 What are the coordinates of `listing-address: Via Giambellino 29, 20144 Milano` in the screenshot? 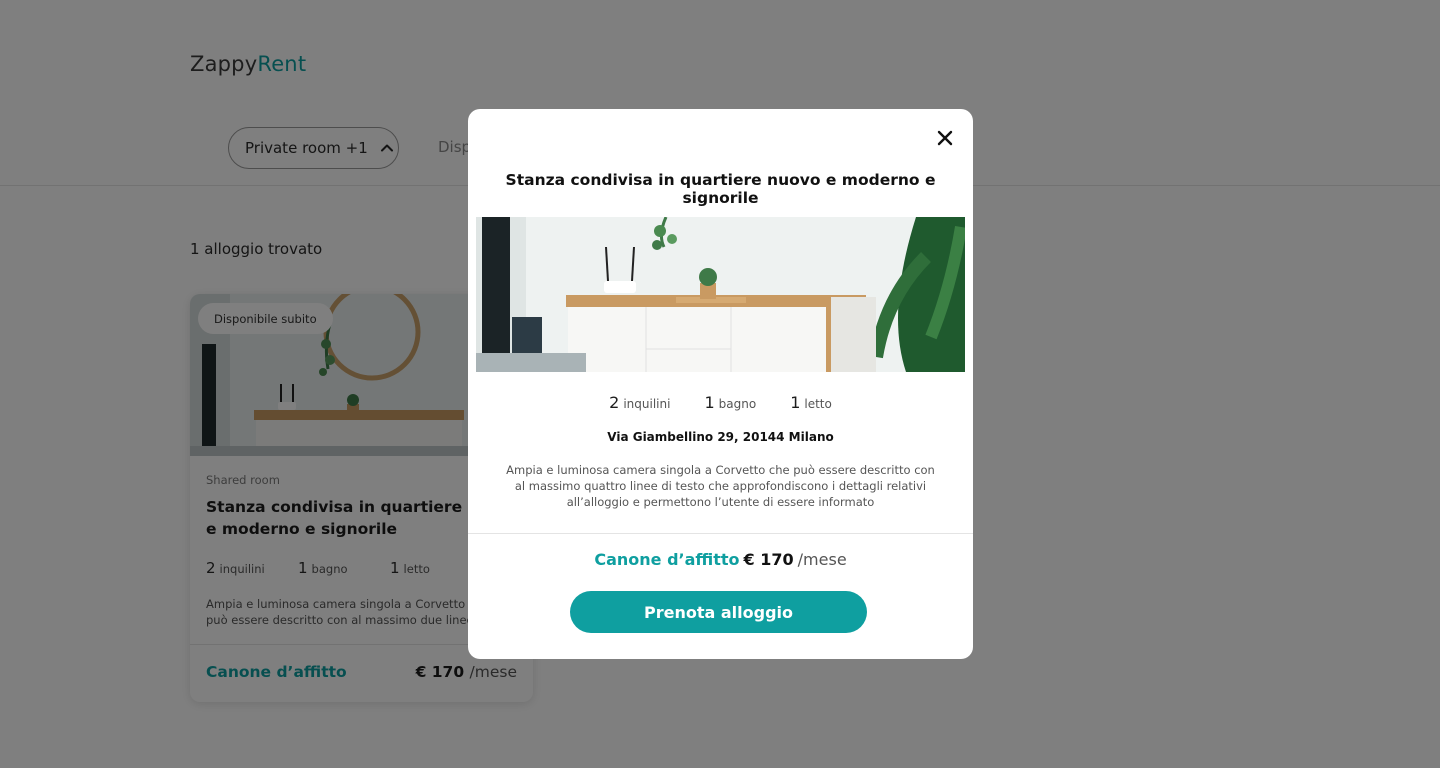 It's located at (720, 437).